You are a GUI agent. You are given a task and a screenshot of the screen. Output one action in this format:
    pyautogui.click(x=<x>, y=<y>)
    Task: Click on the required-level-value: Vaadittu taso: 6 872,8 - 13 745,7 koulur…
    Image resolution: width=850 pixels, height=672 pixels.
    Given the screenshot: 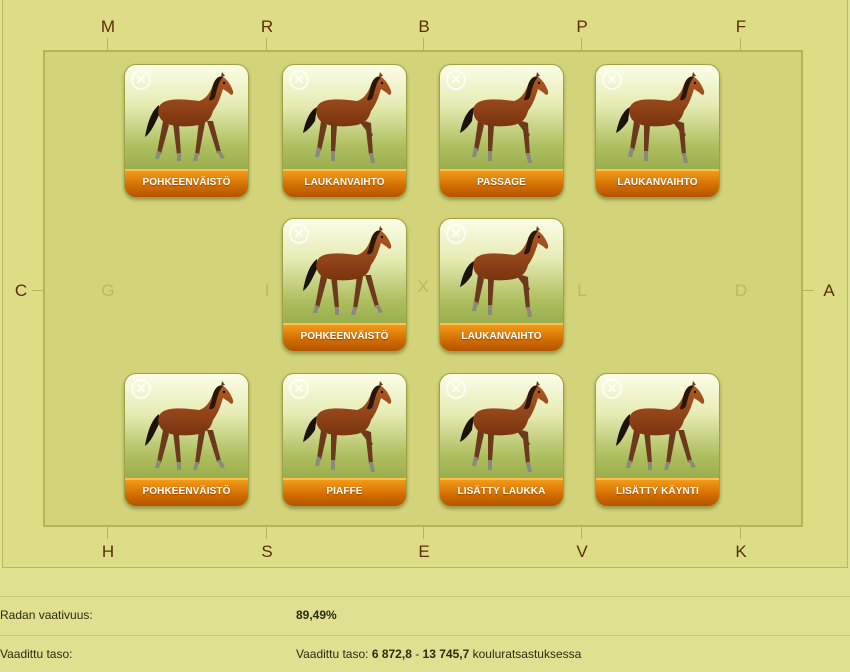 What is the action you would take?
    pyautogui.click(x=438, y=654)
    